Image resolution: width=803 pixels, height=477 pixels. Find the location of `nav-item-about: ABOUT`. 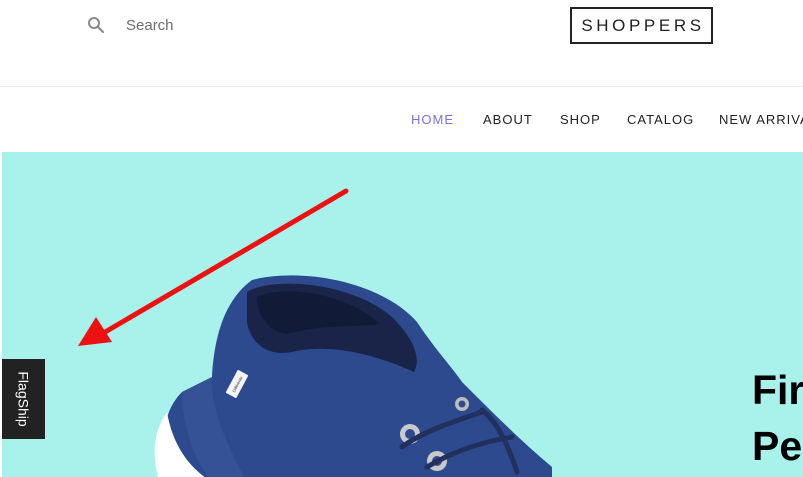

nav-item-about: ABOUT is located at coordinates (508, 119).